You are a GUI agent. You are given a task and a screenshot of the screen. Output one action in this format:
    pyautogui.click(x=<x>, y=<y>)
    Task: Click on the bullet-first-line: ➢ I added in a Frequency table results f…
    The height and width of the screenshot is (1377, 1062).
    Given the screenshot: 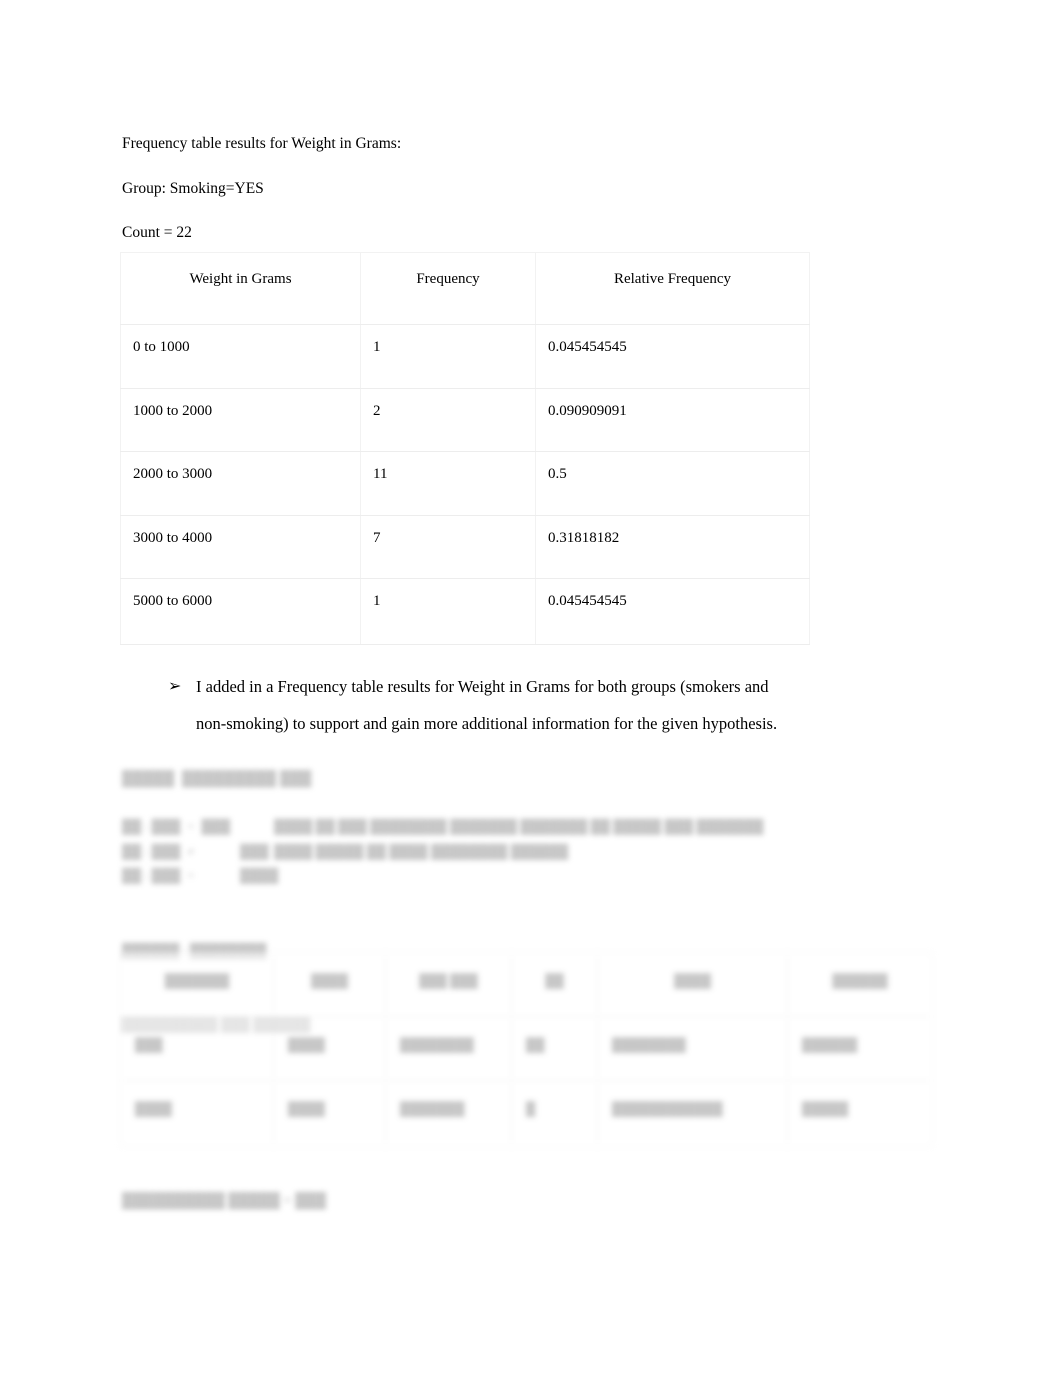 What is the action you would take?
    pyautogui.click(x=563, y=686)
    